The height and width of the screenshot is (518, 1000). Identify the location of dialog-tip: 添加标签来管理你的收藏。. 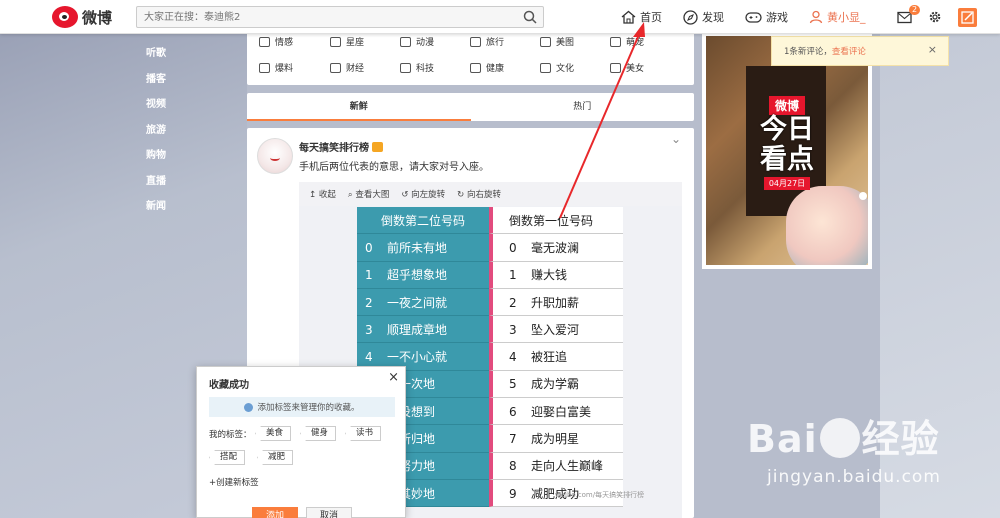
(302, 407).